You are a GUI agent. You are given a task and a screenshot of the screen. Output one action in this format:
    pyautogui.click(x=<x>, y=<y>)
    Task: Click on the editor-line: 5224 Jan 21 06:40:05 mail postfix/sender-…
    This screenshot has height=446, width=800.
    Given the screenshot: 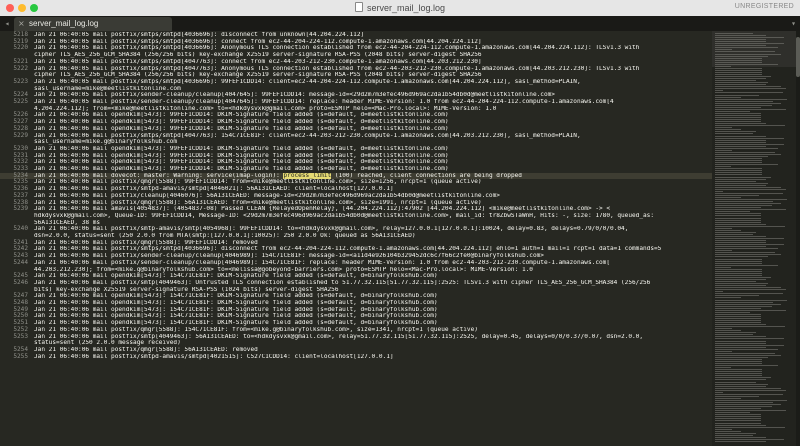 What is the action you would take?
    pyautogui.click(x=356, y=95)
    